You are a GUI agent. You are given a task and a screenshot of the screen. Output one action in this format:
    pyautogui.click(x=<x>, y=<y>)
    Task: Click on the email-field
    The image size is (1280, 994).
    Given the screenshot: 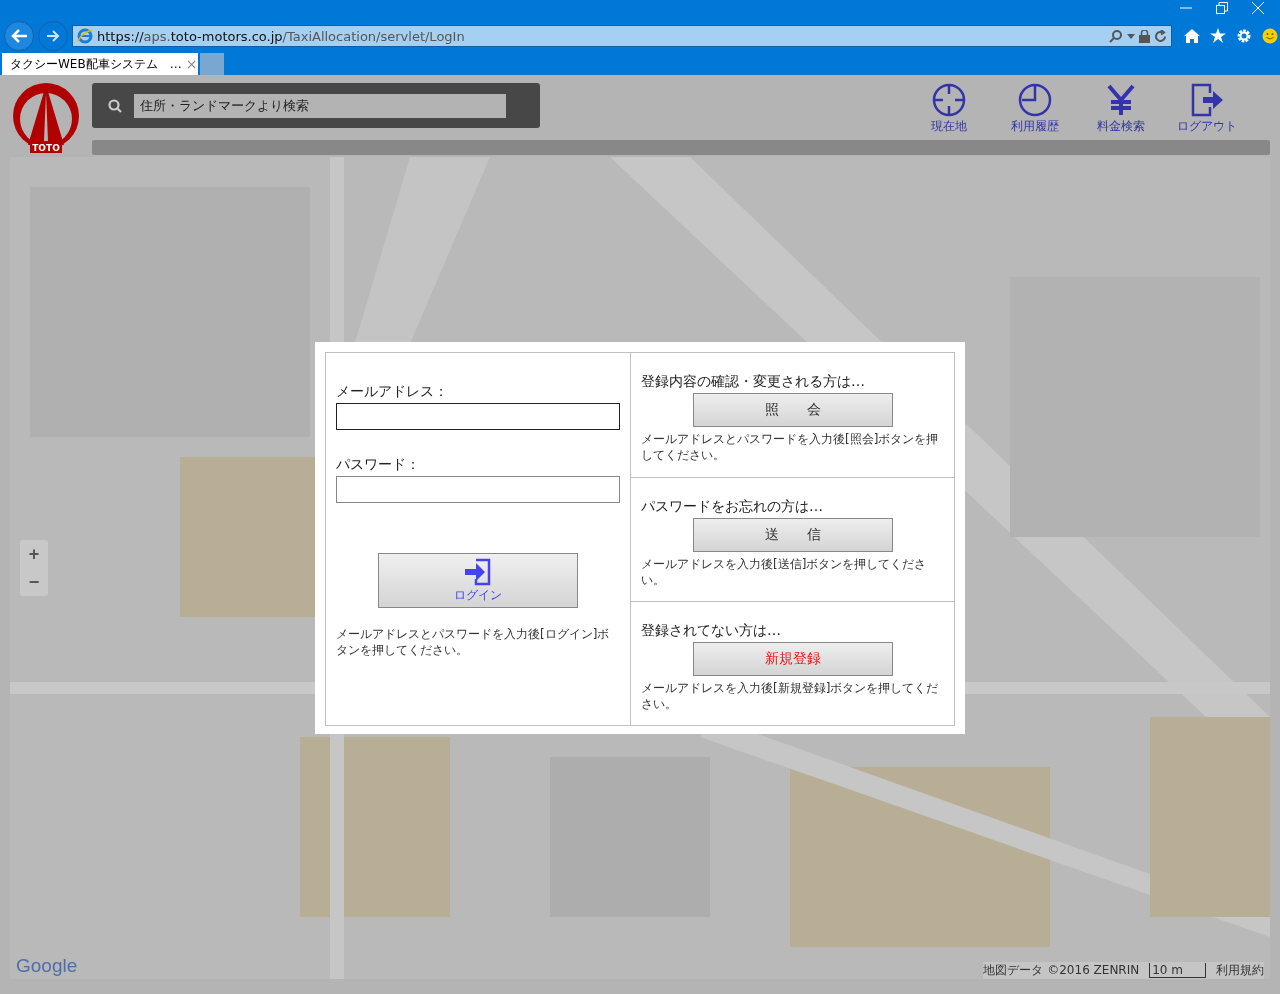 What is the action you would take?
    pyautogui.click(x=478, y=416)
    